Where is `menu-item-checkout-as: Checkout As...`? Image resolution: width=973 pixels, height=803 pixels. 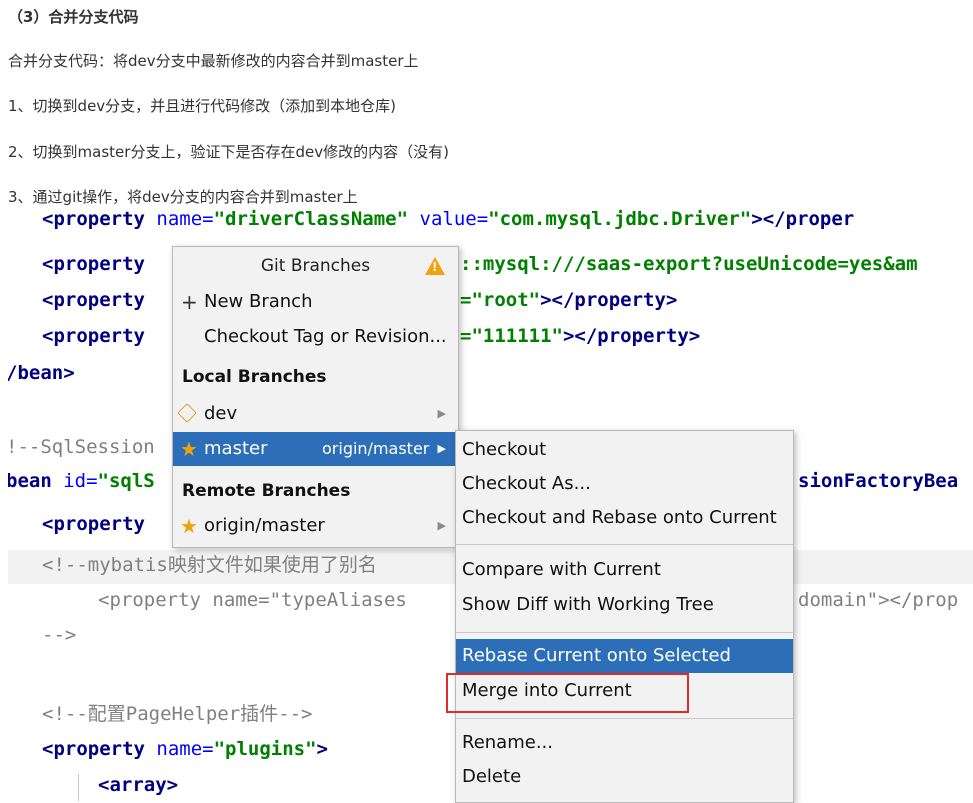 menu-item-checkout-as: Checkout As... is located at coordinates (624, 484).